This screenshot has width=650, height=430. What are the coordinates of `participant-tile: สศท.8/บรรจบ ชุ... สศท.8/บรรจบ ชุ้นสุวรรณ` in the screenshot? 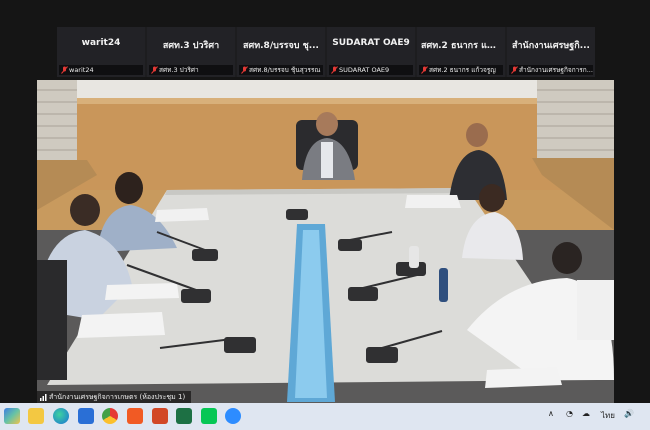 It's located at (281, 52).